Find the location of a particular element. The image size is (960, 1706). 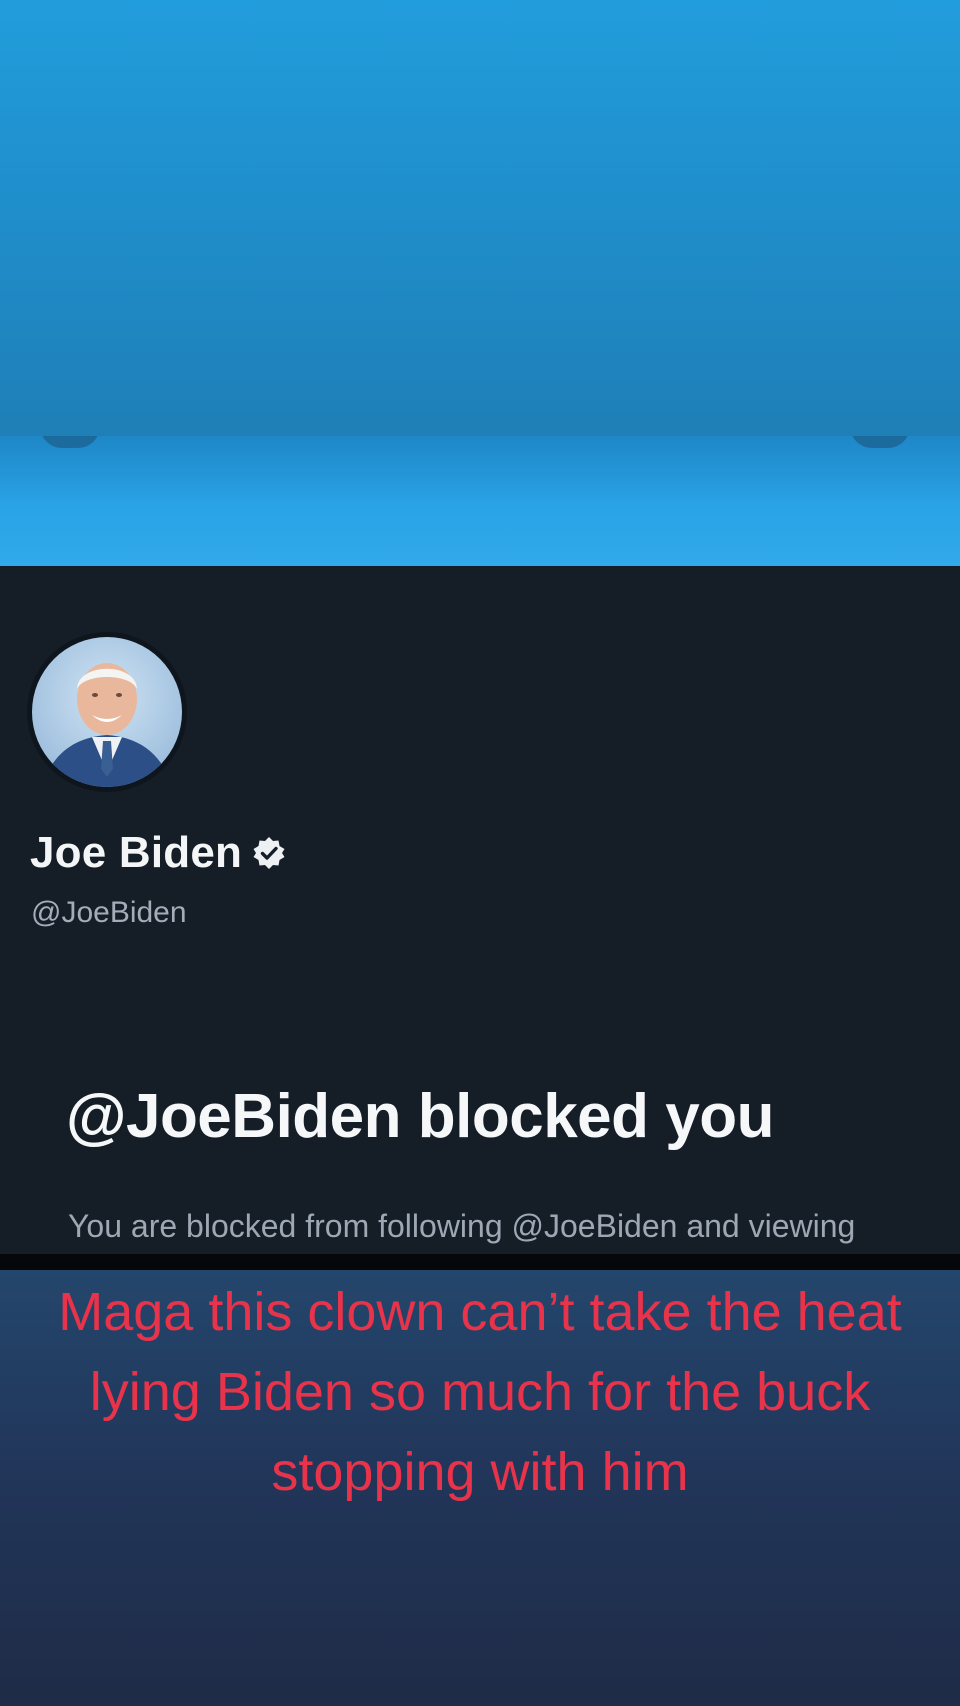

banner-decoration-right is located at coordinates (880, 442).